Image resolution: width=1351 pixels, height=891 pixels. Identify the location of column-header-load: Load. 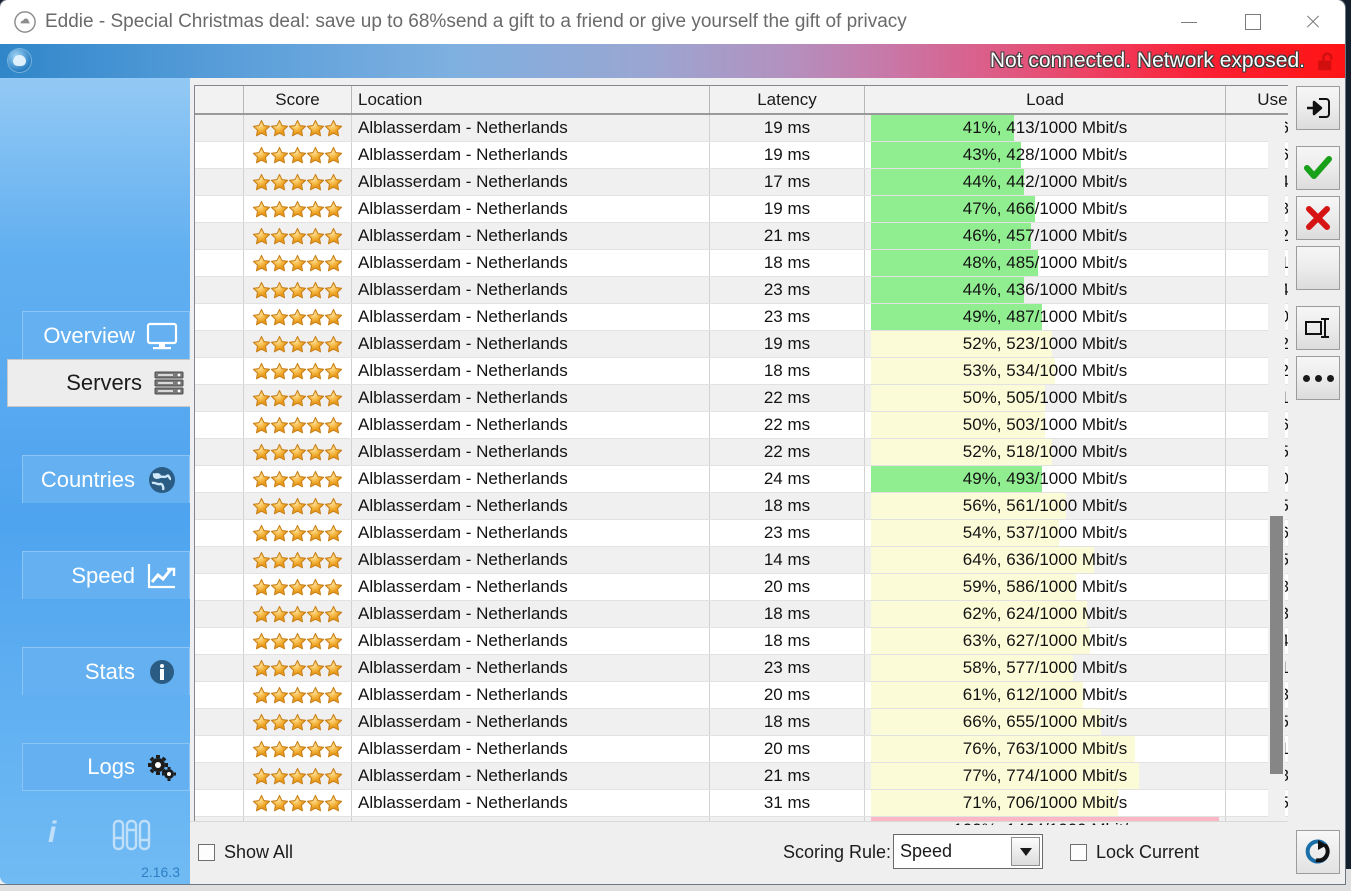
(1045, 100).